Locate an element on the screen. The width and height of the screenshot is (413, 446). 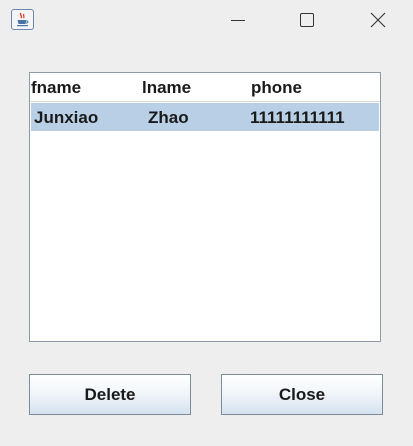
minimize-icon is located at coordinates (238, 20).